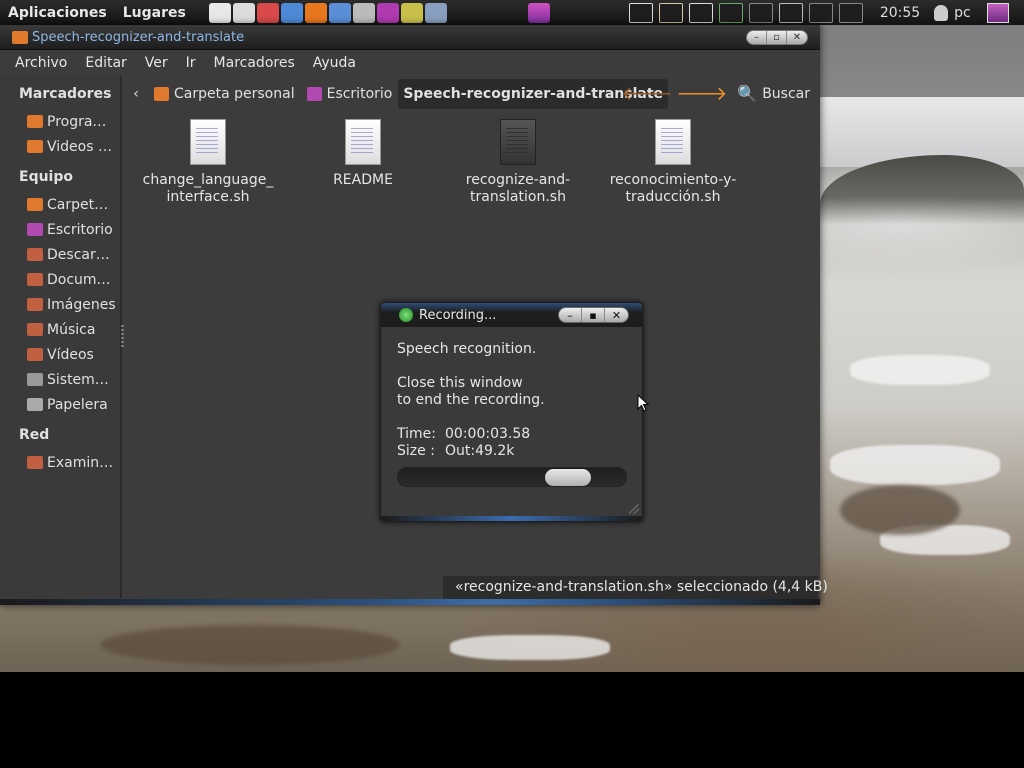 Image resolution: width=1024 pixels, height=768 pixels. I want to click on window-title: Speech-recognizer-and-translate, so click(138, 37).